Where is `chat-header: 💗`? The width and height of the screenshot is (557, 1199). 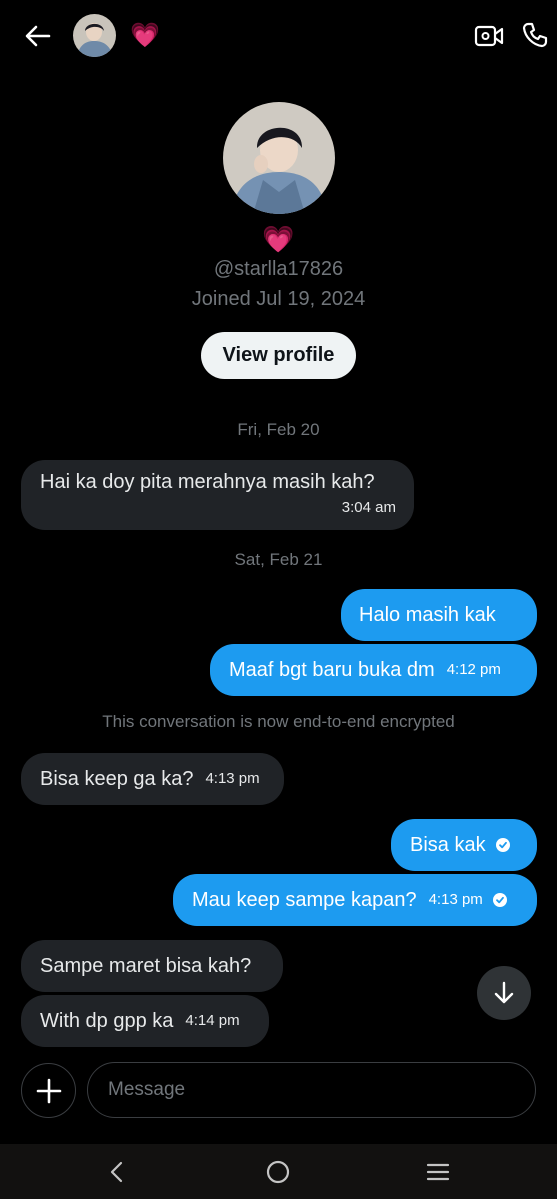 chat-header: 💗 is located at coordinates (278, 36).